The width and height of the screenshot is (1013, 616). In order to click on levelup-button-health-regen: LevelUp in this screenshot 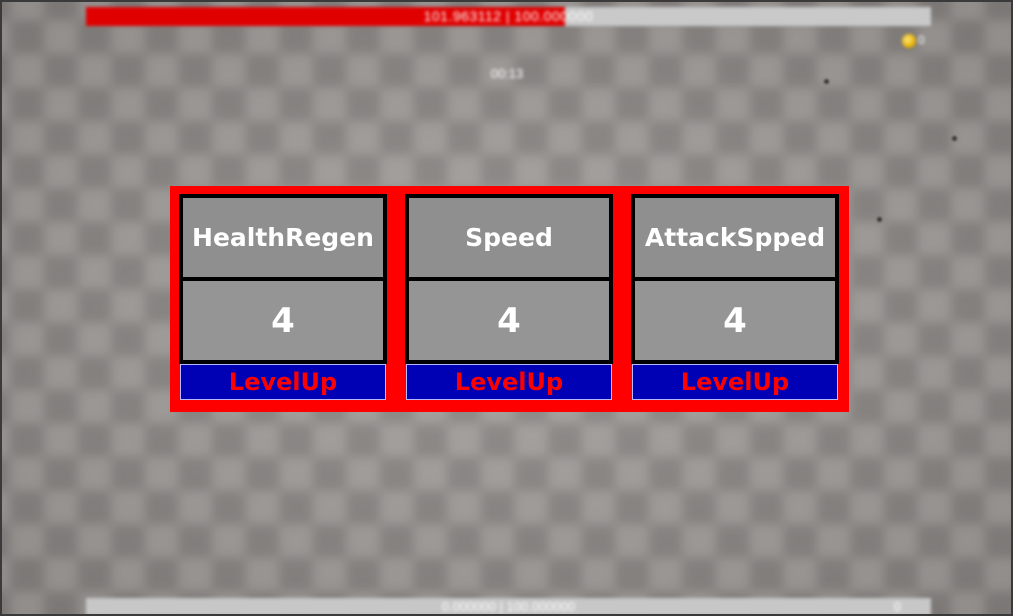, I will do `click(283, 382)`.